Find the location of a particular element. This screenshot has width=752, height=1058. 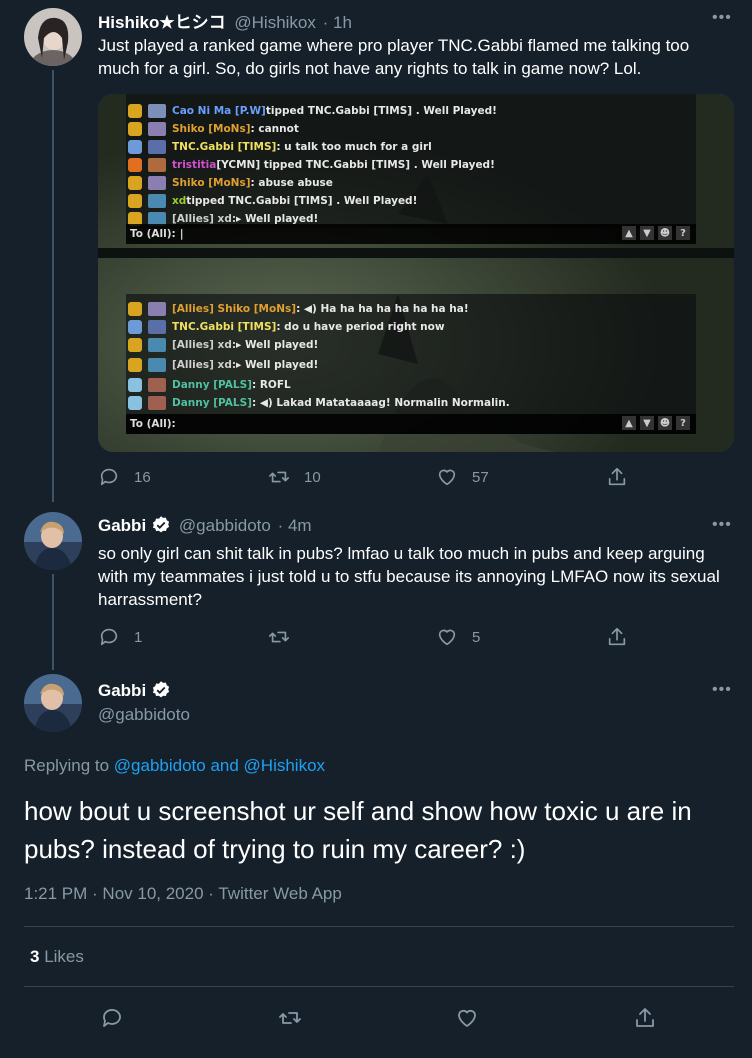

chat-input-top: To (All): | ▲ ▼ ☻? is located at coordinates (411, 234).